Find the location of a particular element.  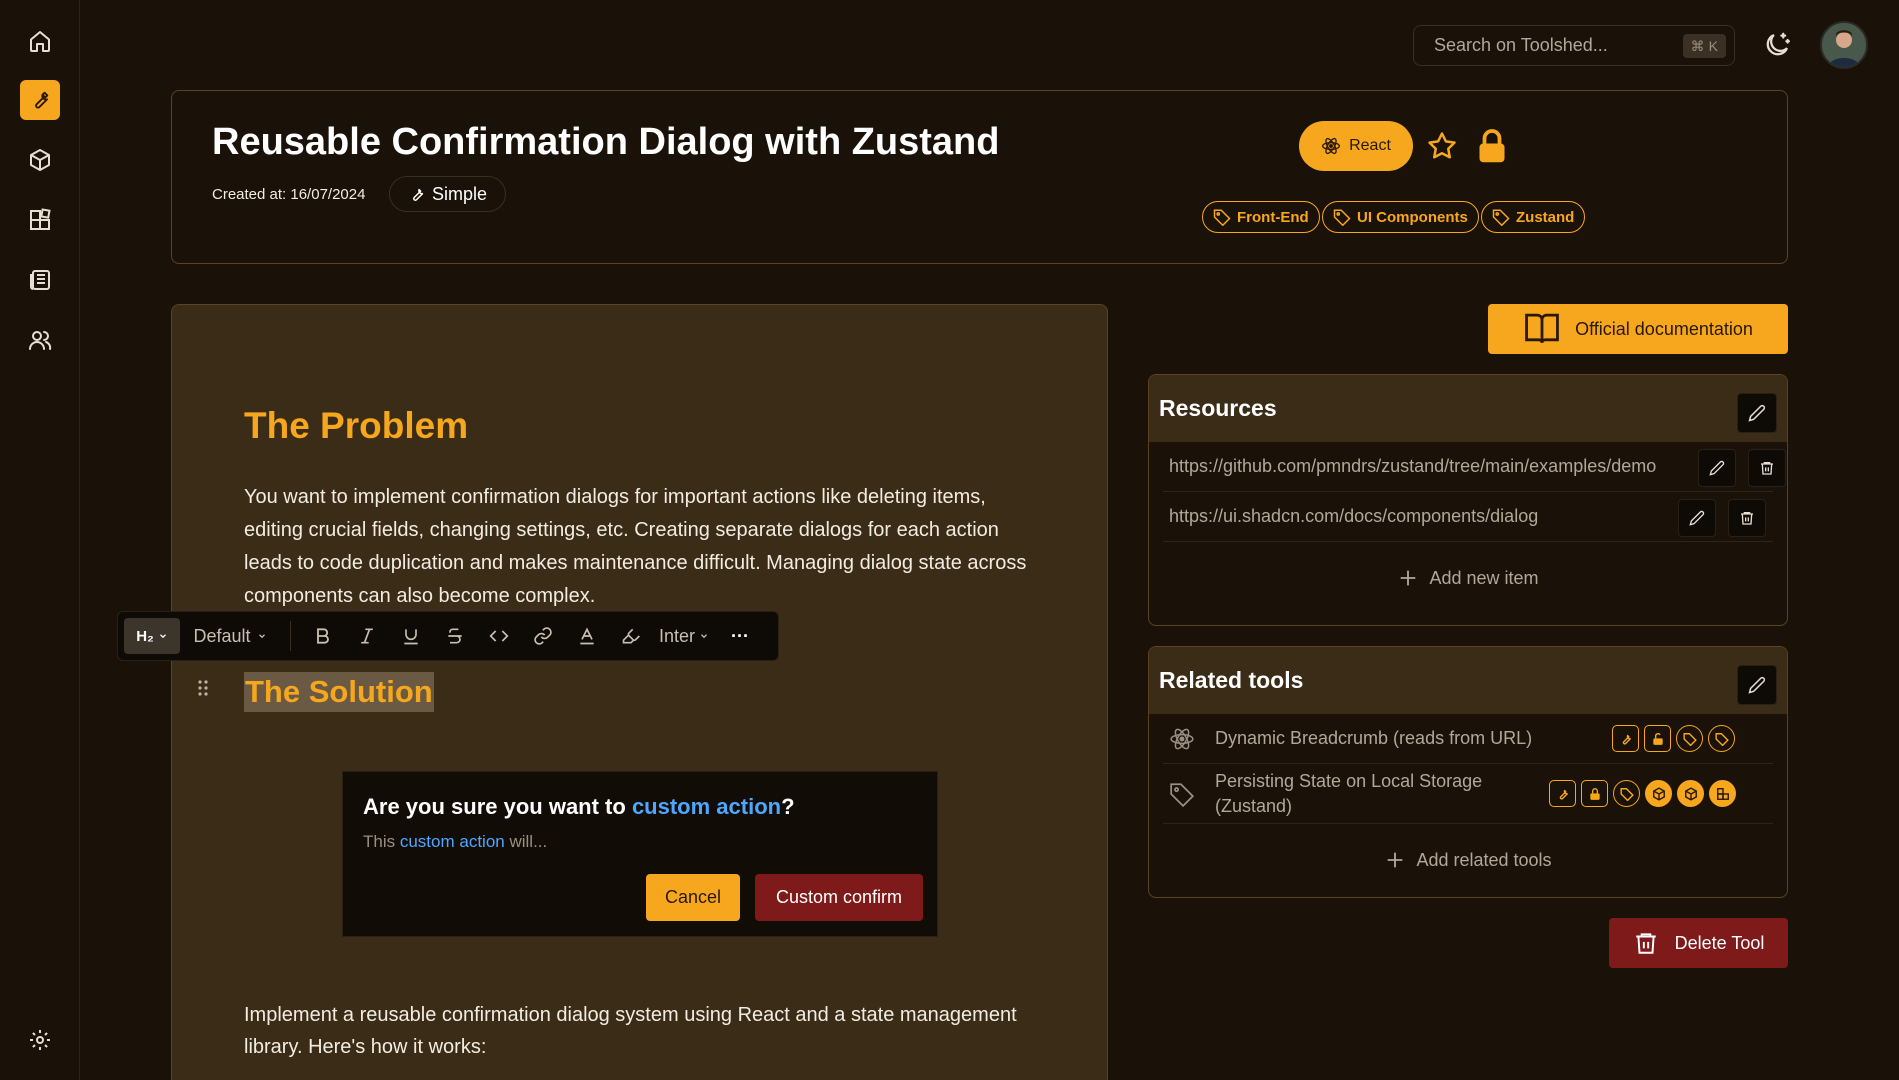

newspaper-icon is located at coordinates (40, 280).